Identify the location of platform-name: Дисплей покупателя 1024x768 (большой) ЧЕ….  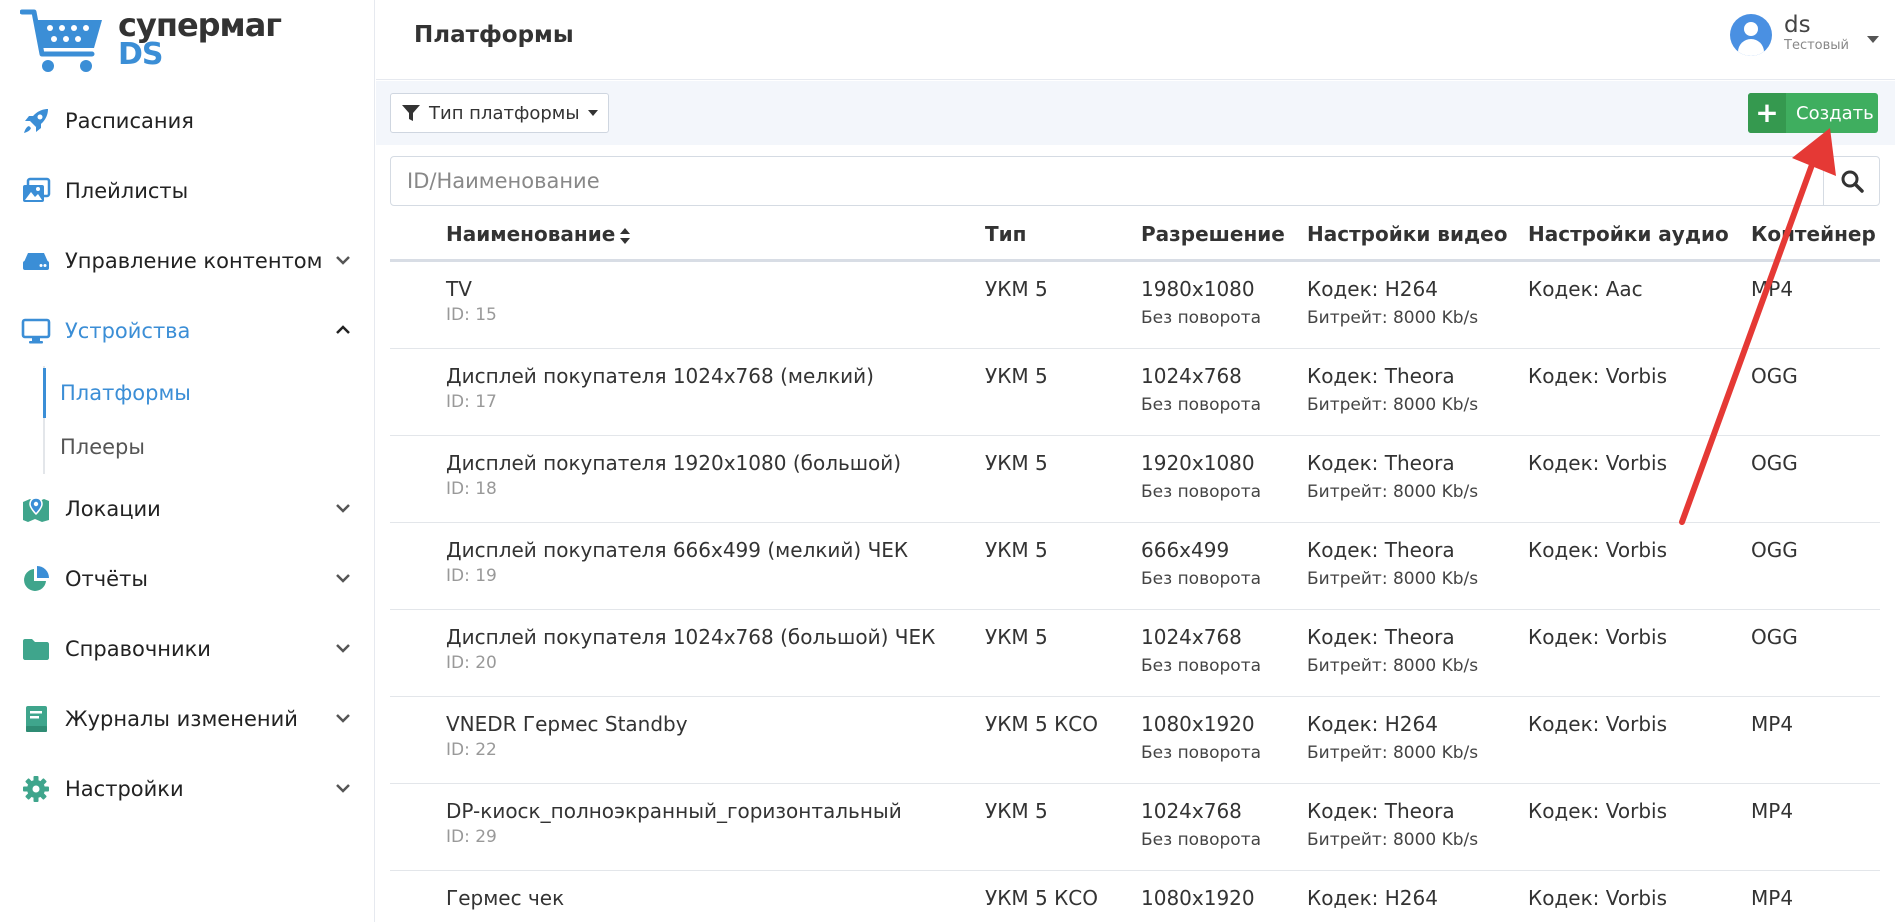
(690, 637).